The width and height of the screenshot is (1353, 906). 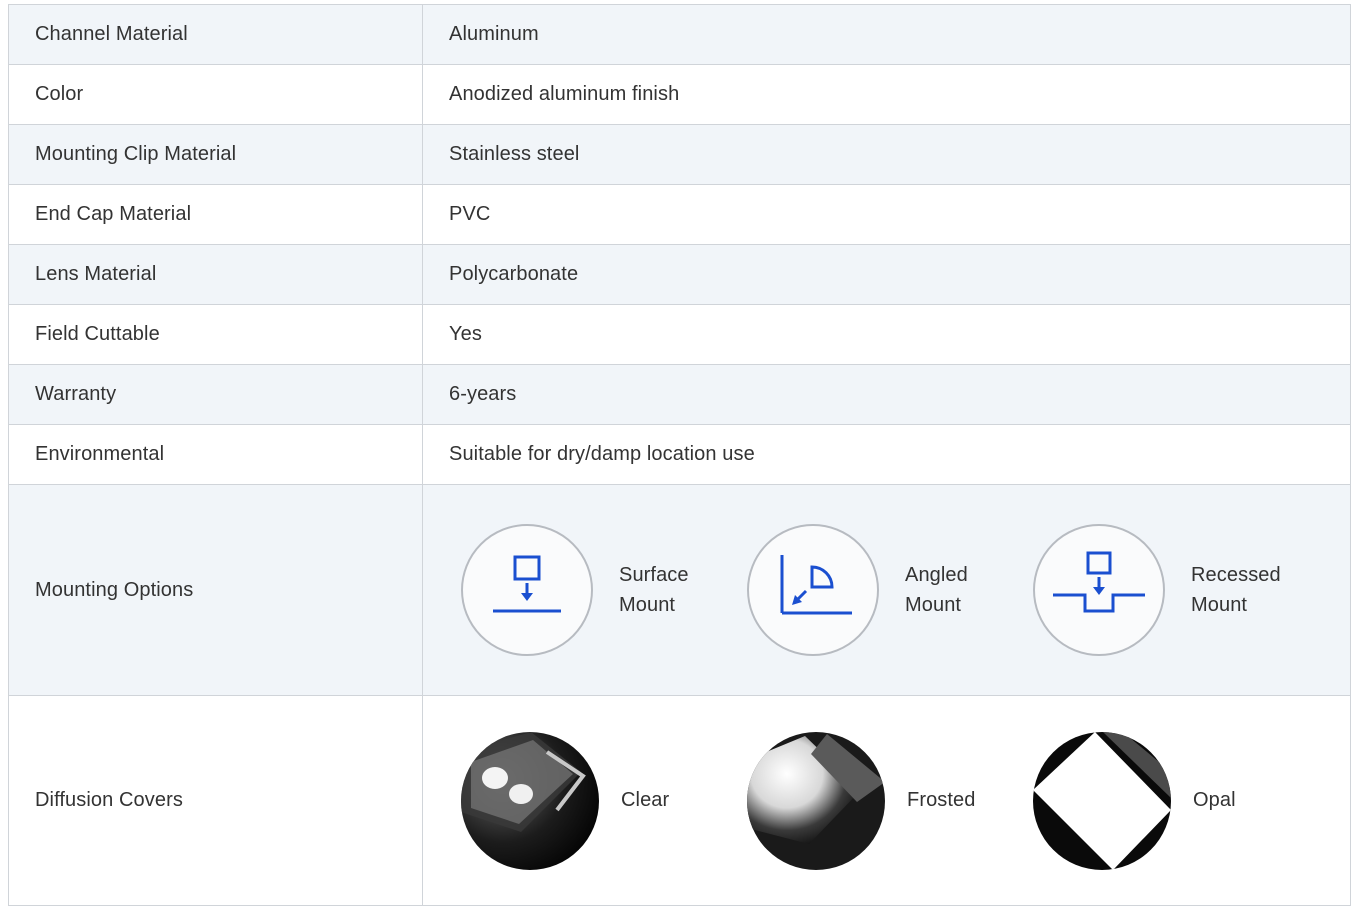 What do you see at coordinates (886, 154) in the screenshot?
I see `row-value: Stainless steel` at bounding box center [886, 154].